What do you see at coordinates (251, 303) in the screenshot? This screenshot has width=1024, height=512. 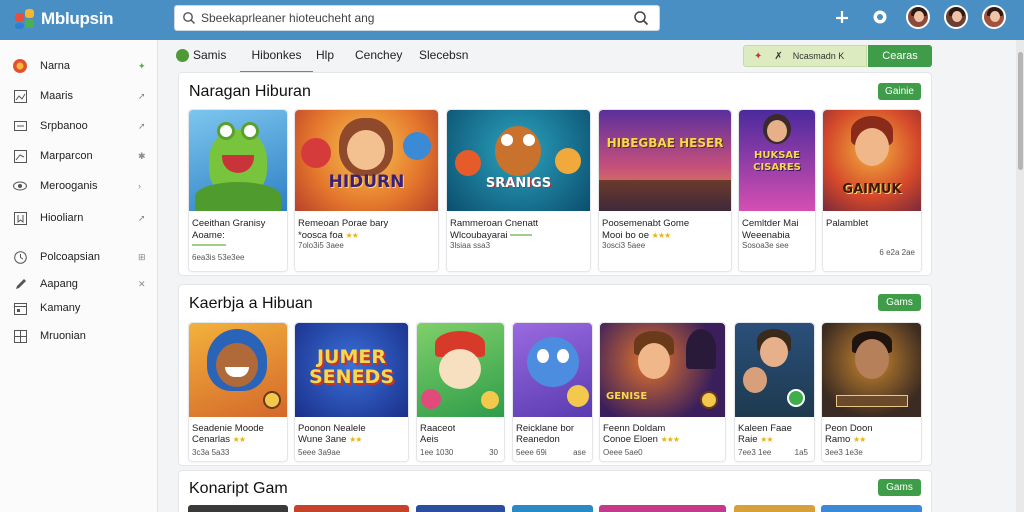 I see `section-title: Kaerbja a Hibuan` at bounding box center [251, 303].